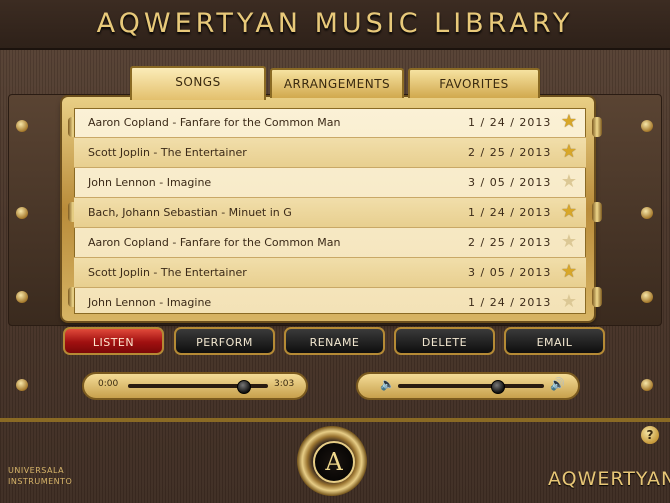  I want to click on volume-track, so click(471, 386).